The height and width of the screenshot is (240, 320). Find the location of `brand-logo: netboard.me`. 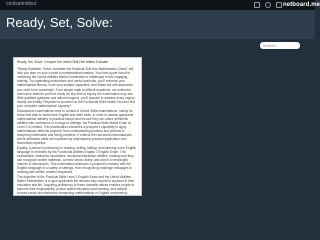

brand-logo: netboard.me is located at coordinates (301, 5).